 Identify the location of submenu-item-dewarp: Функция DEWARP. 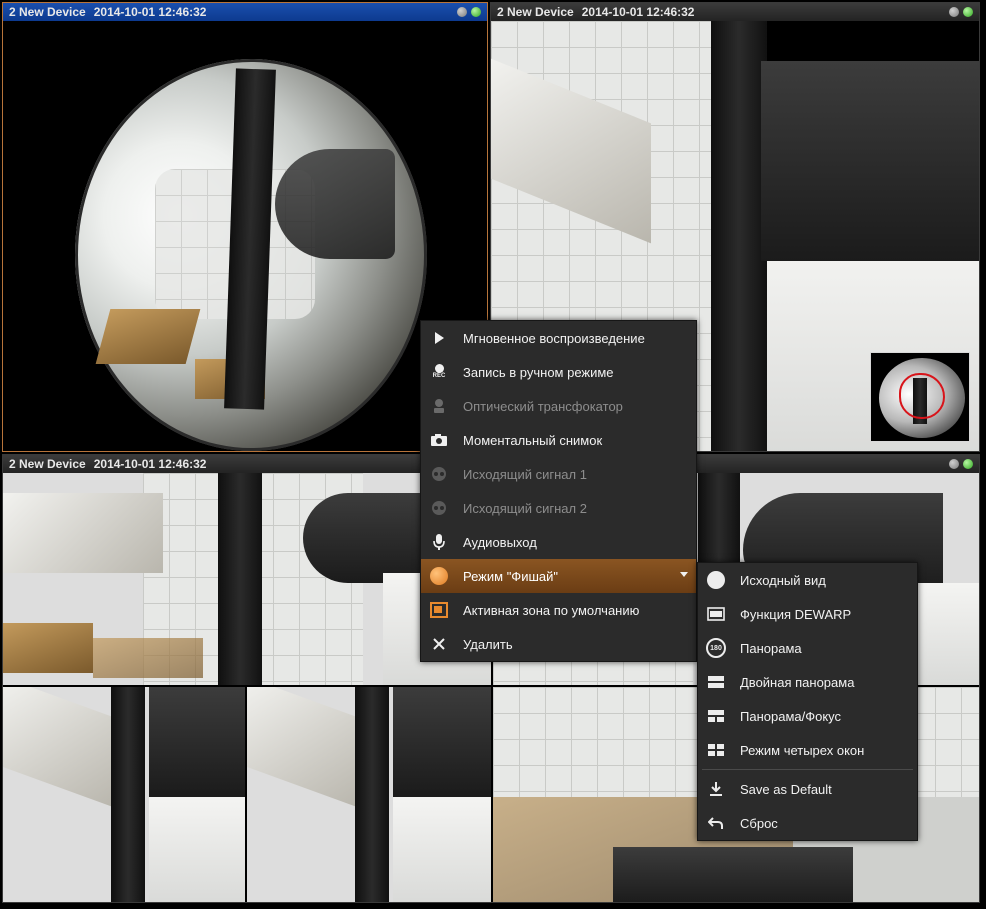
(807, 614).